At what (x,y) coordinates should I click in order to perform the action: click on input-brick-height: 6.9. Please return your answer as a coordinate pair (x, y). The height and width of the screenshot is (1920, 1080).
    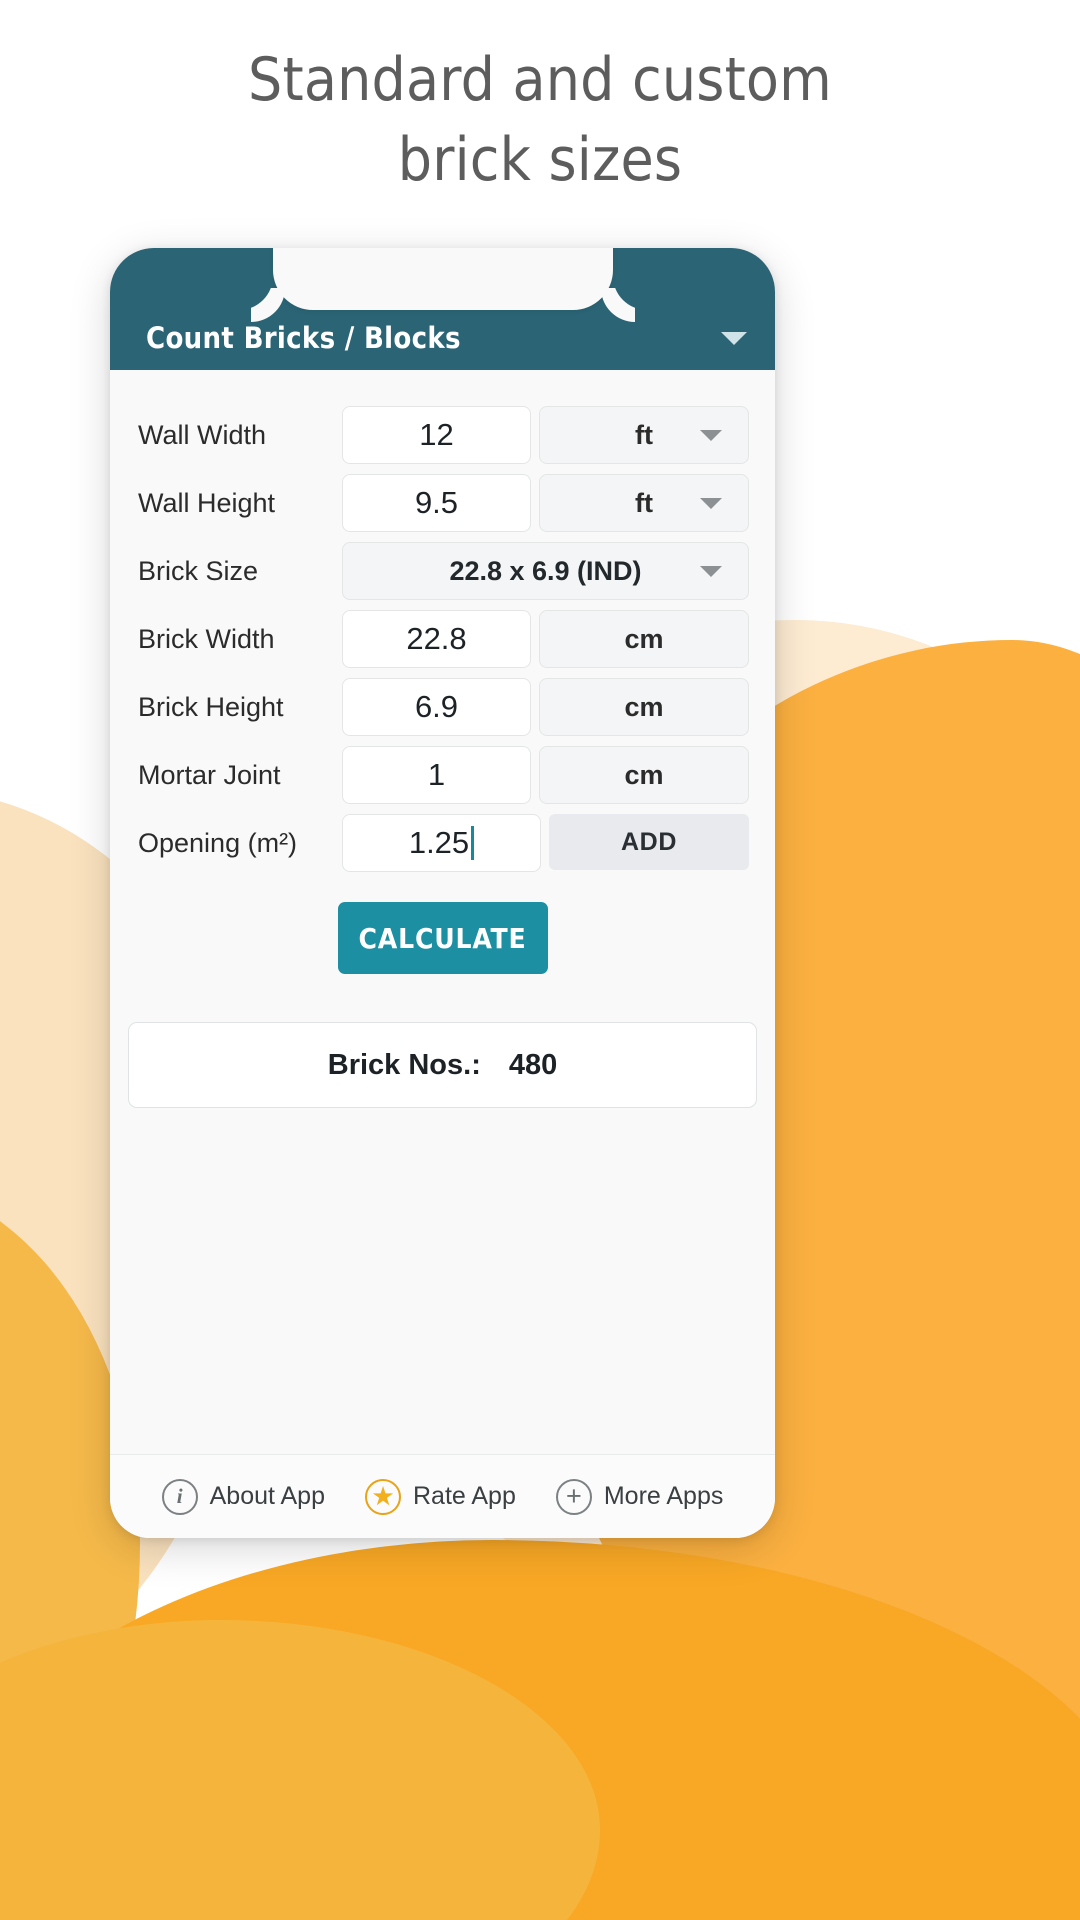
    Looking at the image, I should click on (436, 707).